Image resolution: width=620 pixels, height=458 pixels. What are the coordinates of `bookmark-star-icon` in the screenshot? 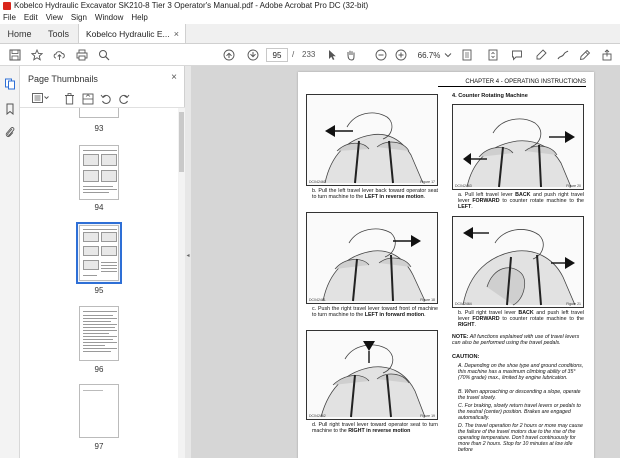 It's located at (37, 55).